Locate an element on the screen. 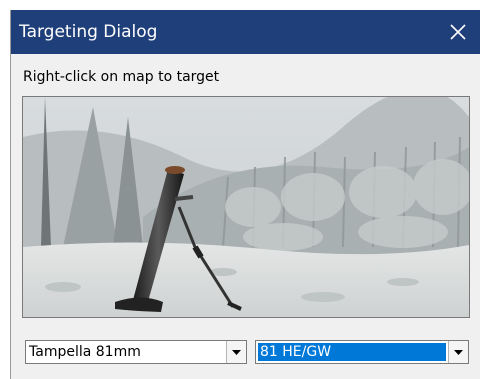  title-bar: Targeting Dialog is located at coordinates (245, 32).